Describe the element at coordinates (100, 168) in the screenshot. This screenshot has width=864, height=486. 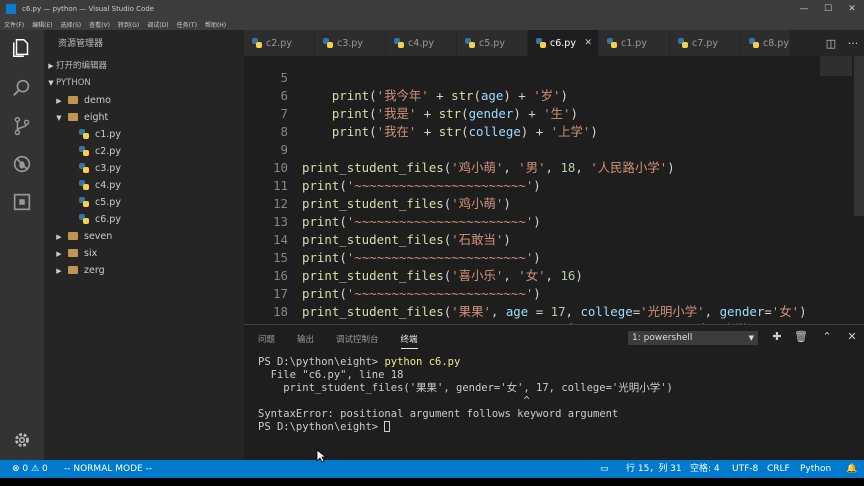
I see `tree-file-c3: c3.py` at that location.